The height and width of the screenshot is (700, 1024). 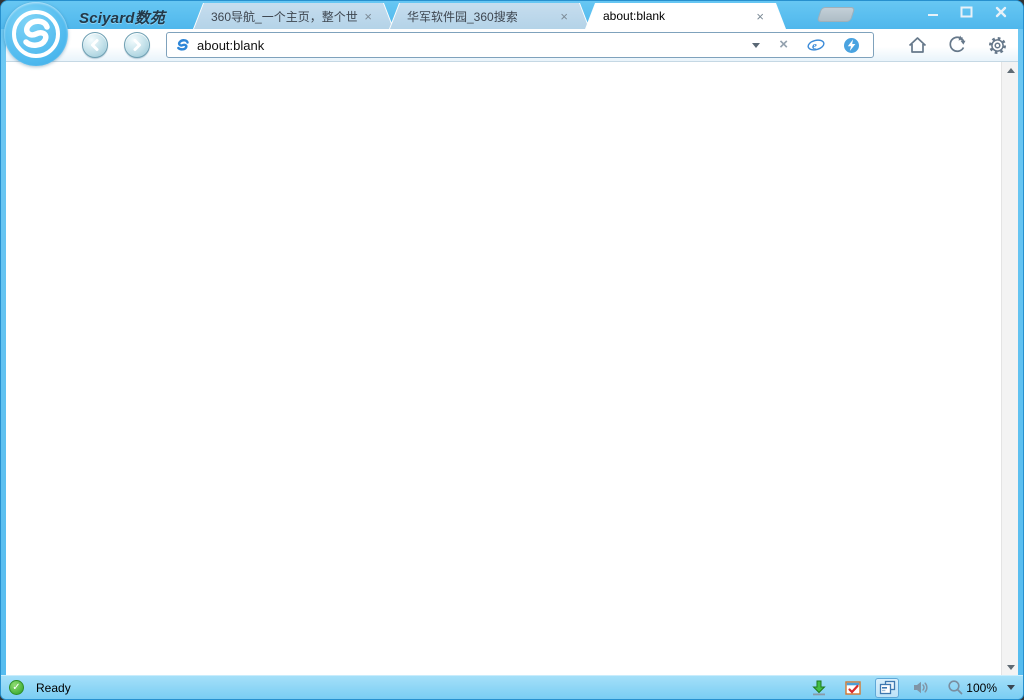 I want to click on scroll-down-button, so click(x=1010, y=667).